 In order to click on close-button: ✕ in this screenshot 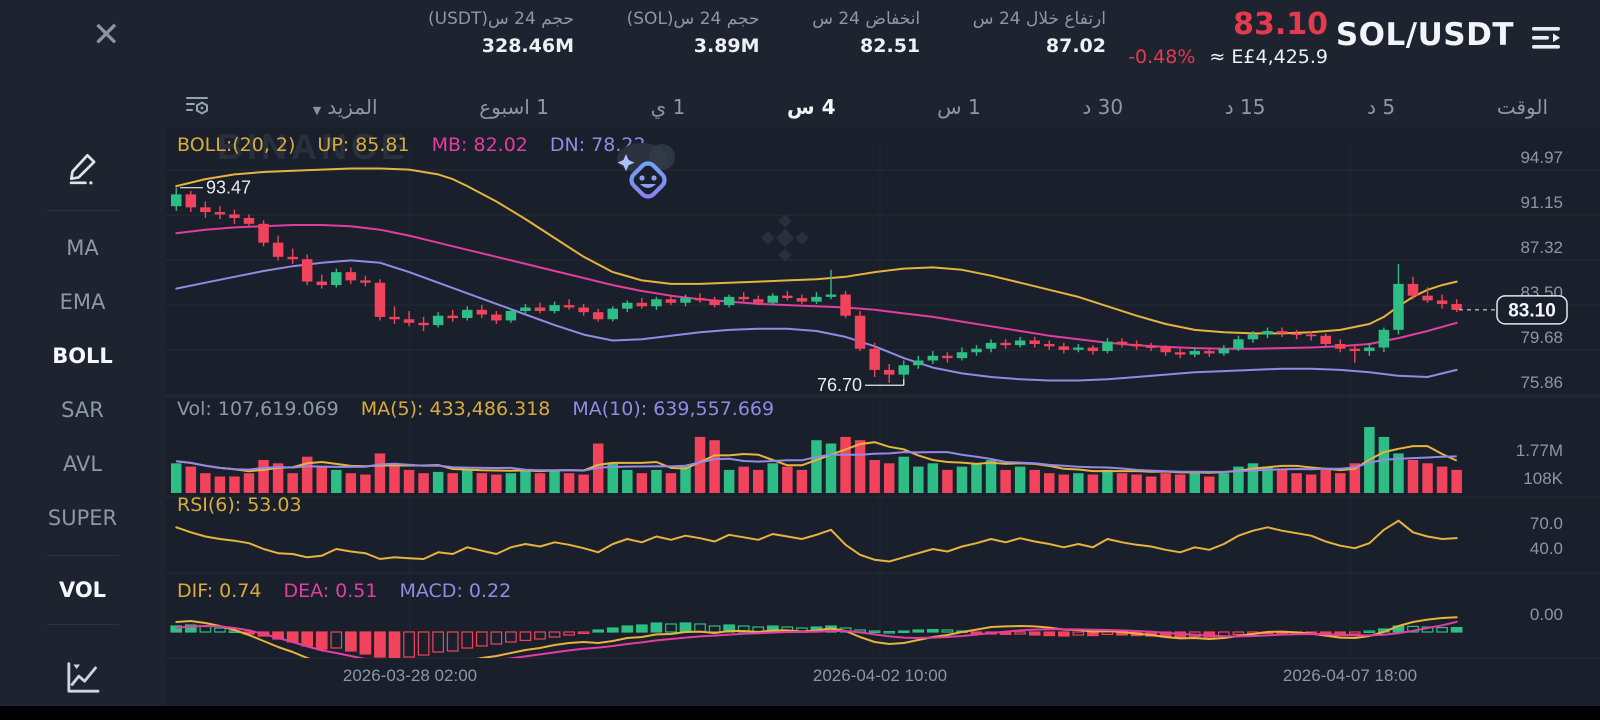, I will do `click(106, 35)`.